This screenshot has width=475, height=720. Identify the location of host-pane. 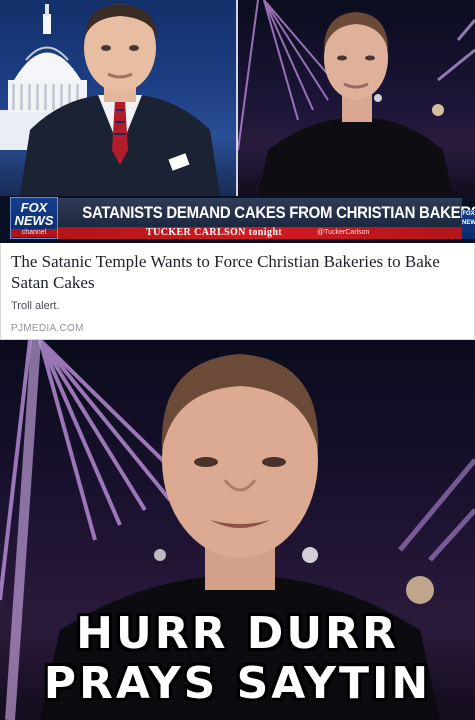
(118, 98).